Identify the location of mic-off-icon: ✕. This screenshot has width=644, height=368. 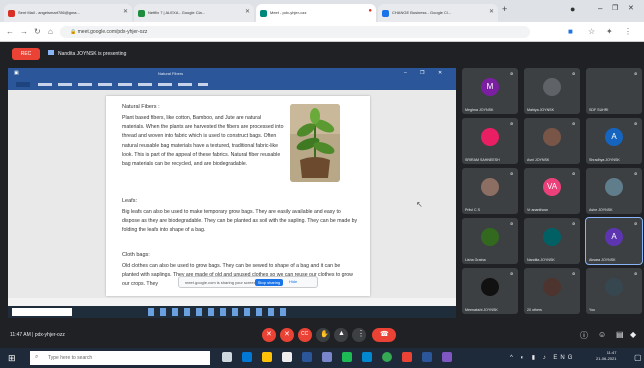
(269, 334).